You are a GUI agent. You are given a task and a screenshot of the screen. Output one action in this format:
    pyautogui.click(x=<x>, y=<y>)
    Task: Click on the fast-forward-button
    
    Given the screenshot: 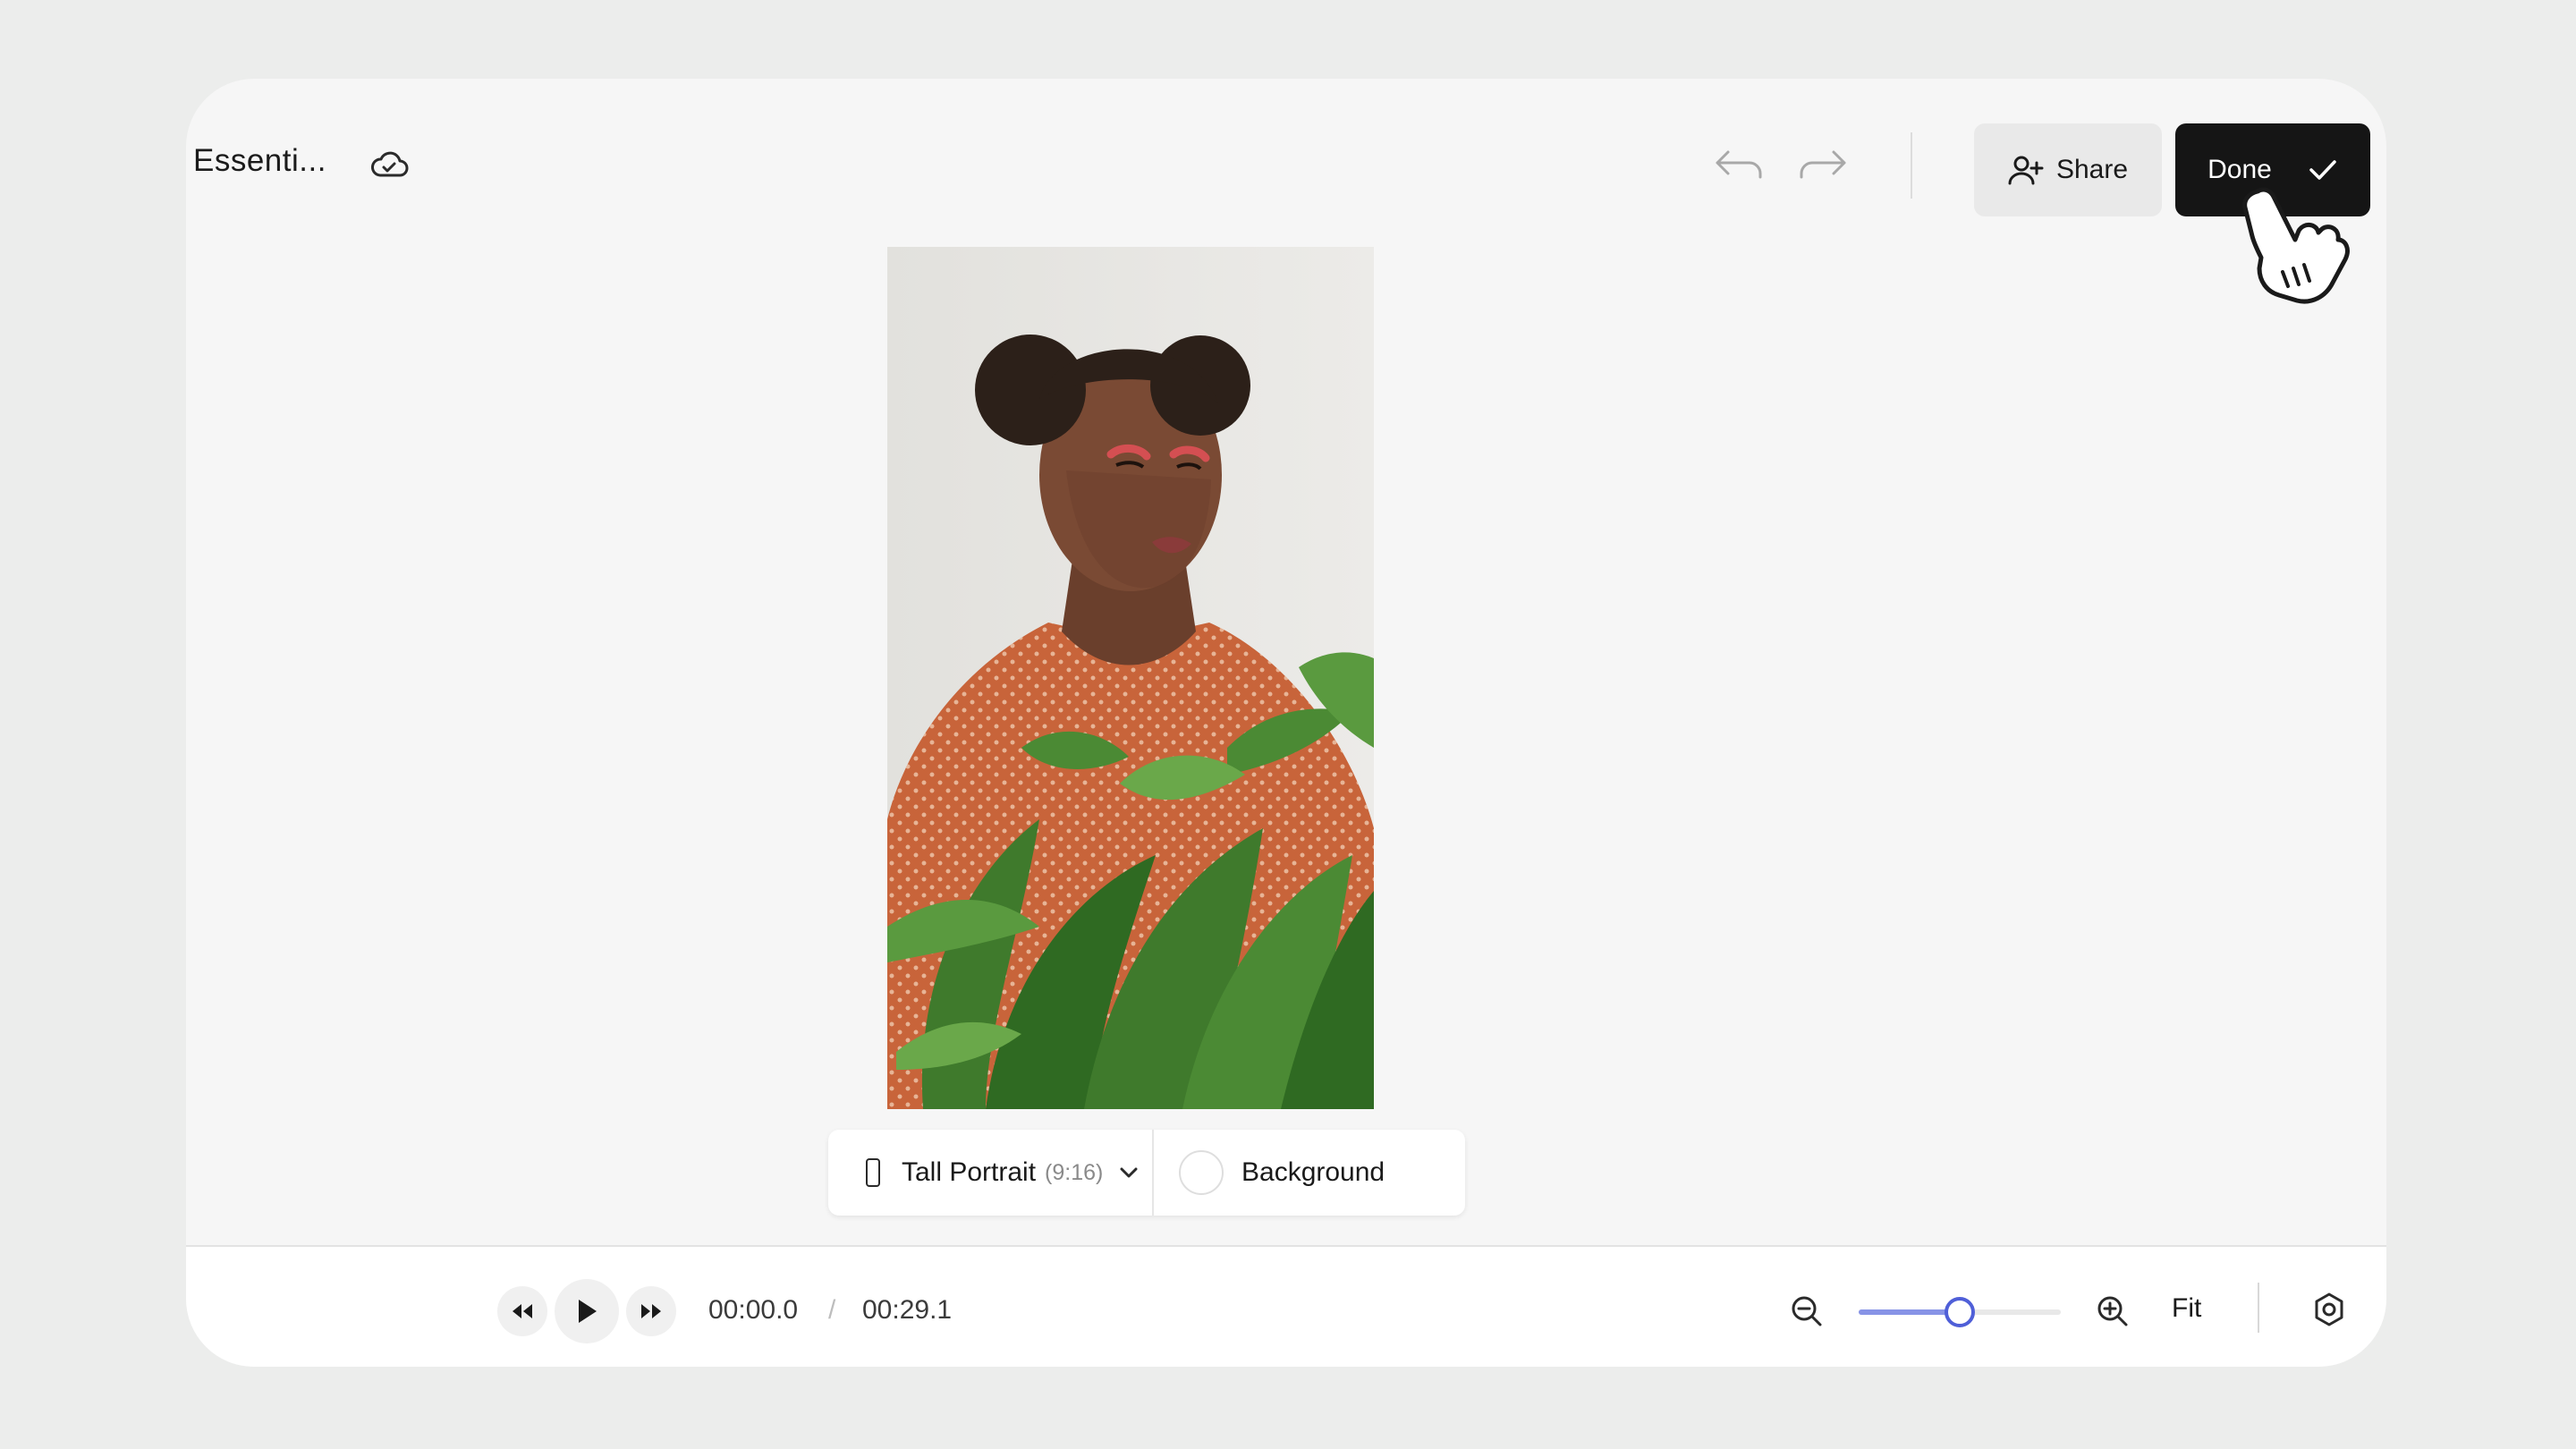 What is the action you would take?
    pyautogui.click(x=651, y=1311)
    